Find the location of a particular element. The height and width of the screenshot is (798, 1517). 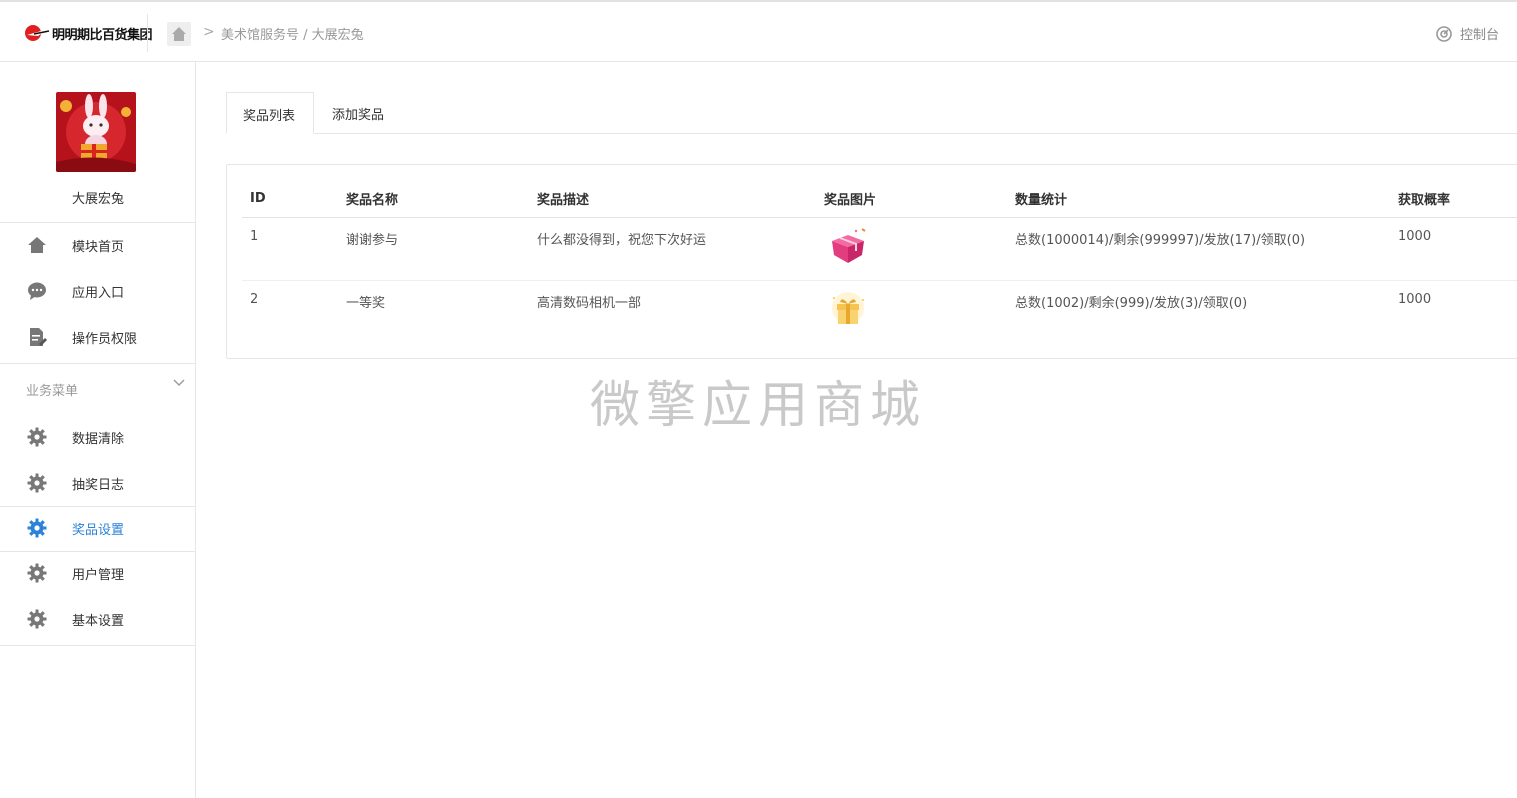

document-edit-icon is located at coordinates (38, 337).